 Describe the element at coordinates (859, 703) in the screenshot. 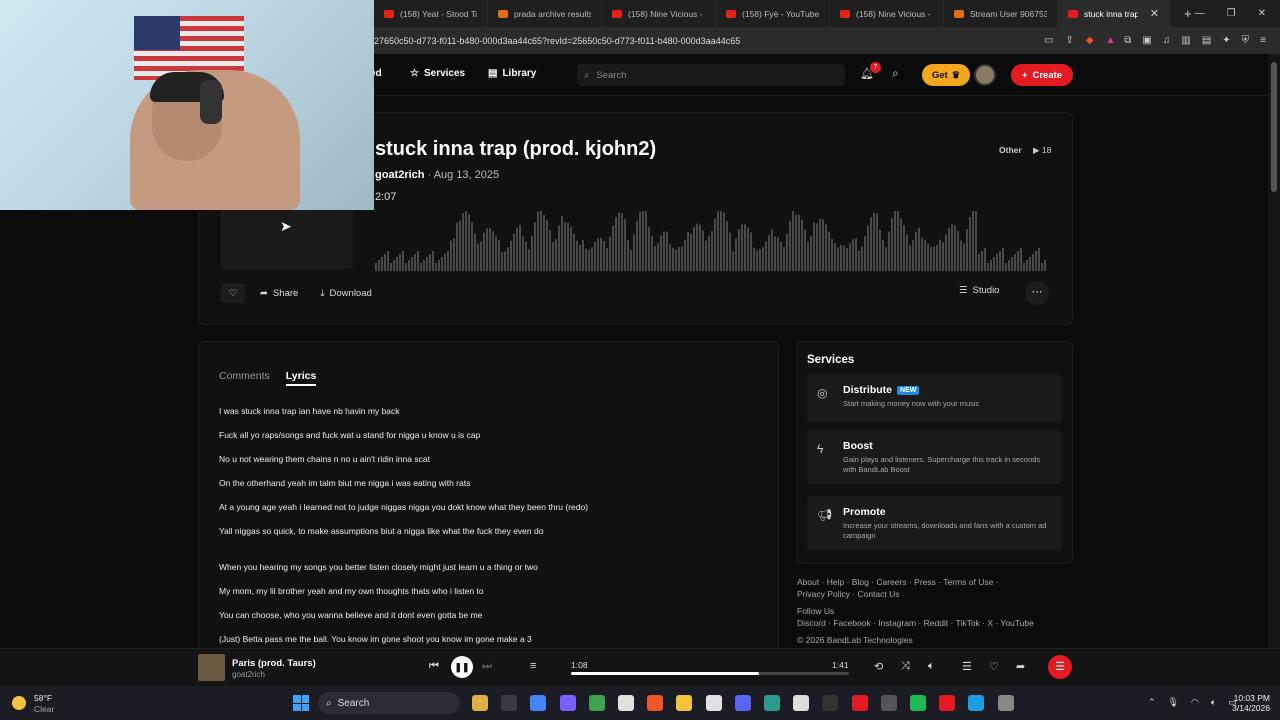

I see `opera-icon` at that location.